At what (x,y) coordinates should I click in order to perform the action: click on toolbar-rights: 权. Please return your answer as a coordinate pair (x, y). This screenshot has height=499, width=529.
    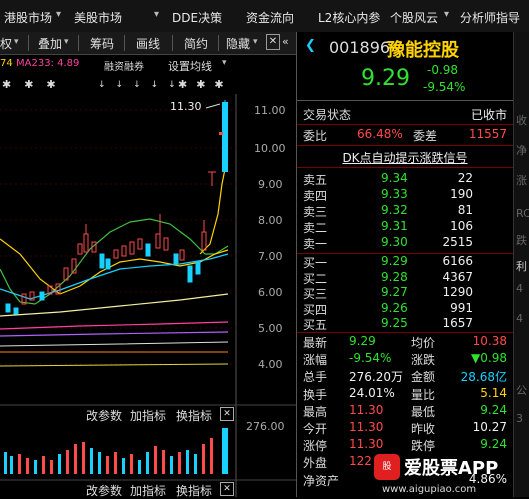
    Looking at the image, I should click on (6, 43).